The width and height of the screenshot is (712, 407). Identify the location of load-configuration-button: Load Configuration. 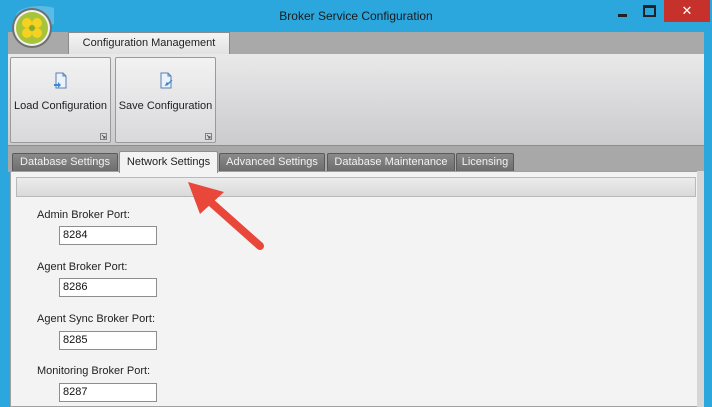
(60, 100).